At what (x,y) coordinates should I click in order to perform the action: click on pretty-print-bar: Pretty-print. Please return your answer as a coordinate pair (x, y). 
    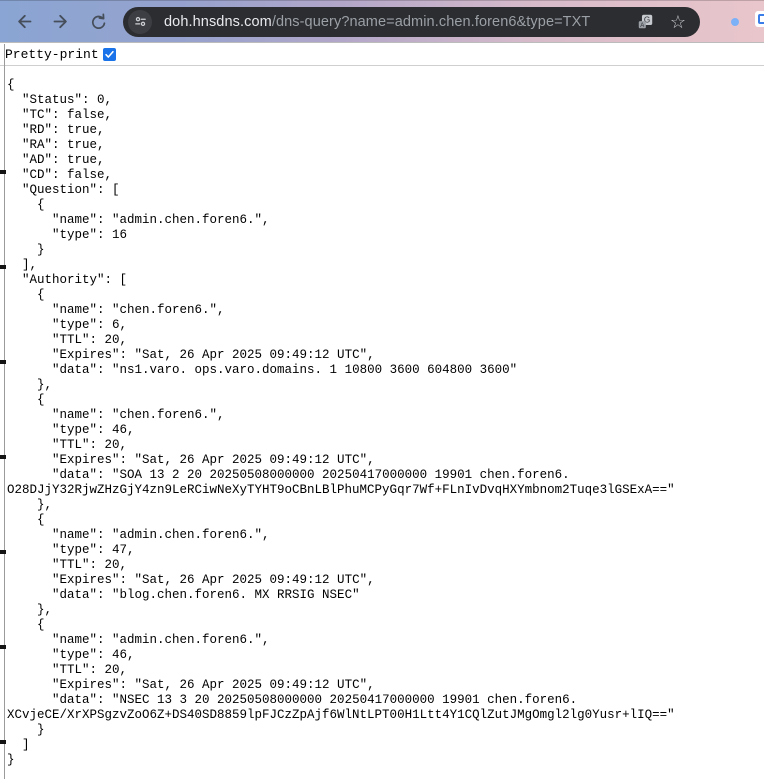
    Looking at the image, I should click on (382, 54).